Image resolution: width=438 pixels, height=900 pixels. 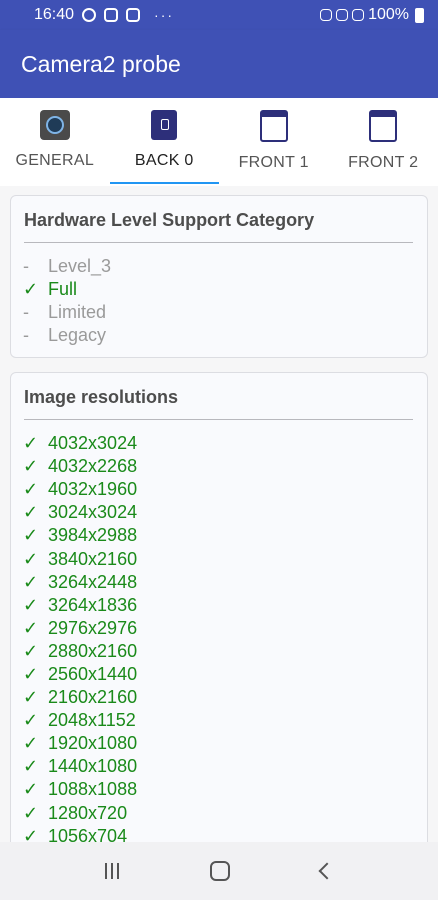 I want to click on list-item: ✓ 1280x720, so click(x=225, y=813).